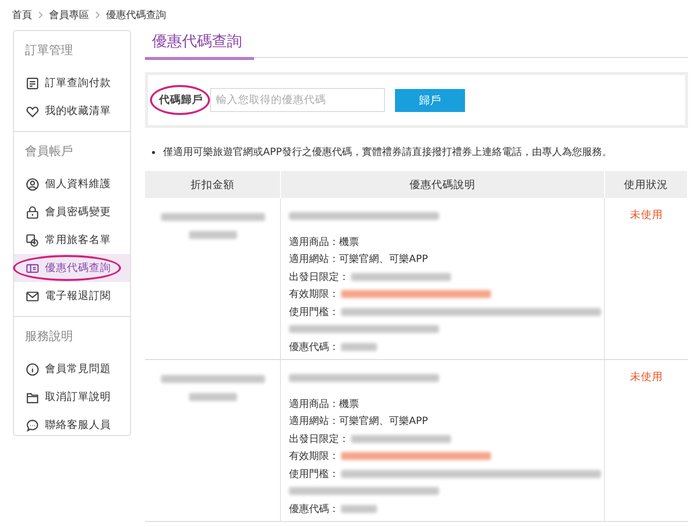  Describe the element at coordinates (32, 397) in the screenshot. I see `folder-icon` at that location.